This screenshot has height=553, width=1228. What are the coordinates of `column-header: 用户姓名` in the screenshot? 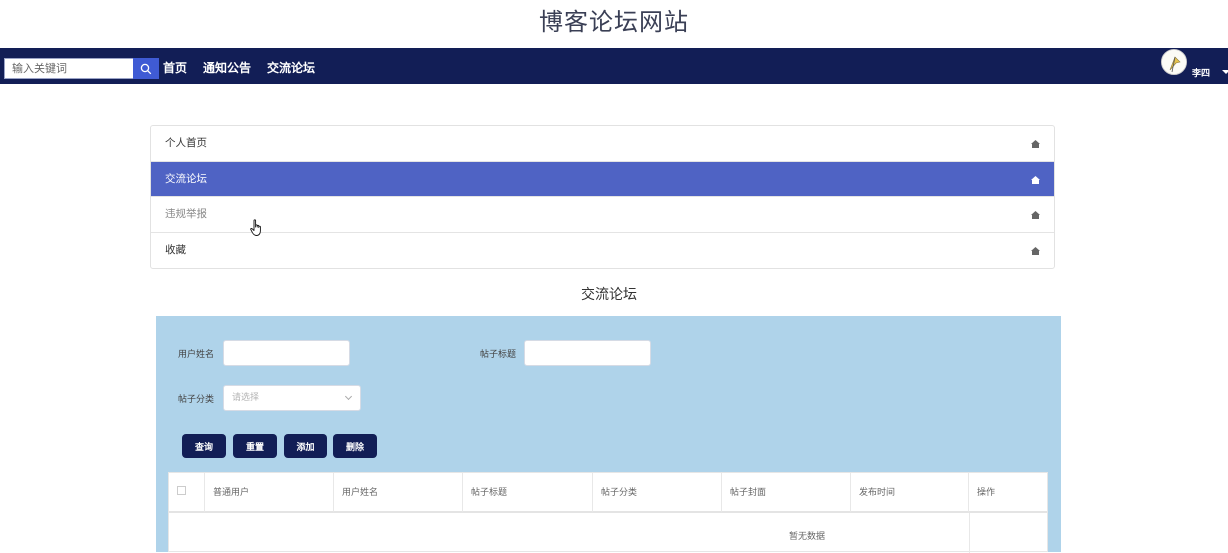 It's located at (398, 493).